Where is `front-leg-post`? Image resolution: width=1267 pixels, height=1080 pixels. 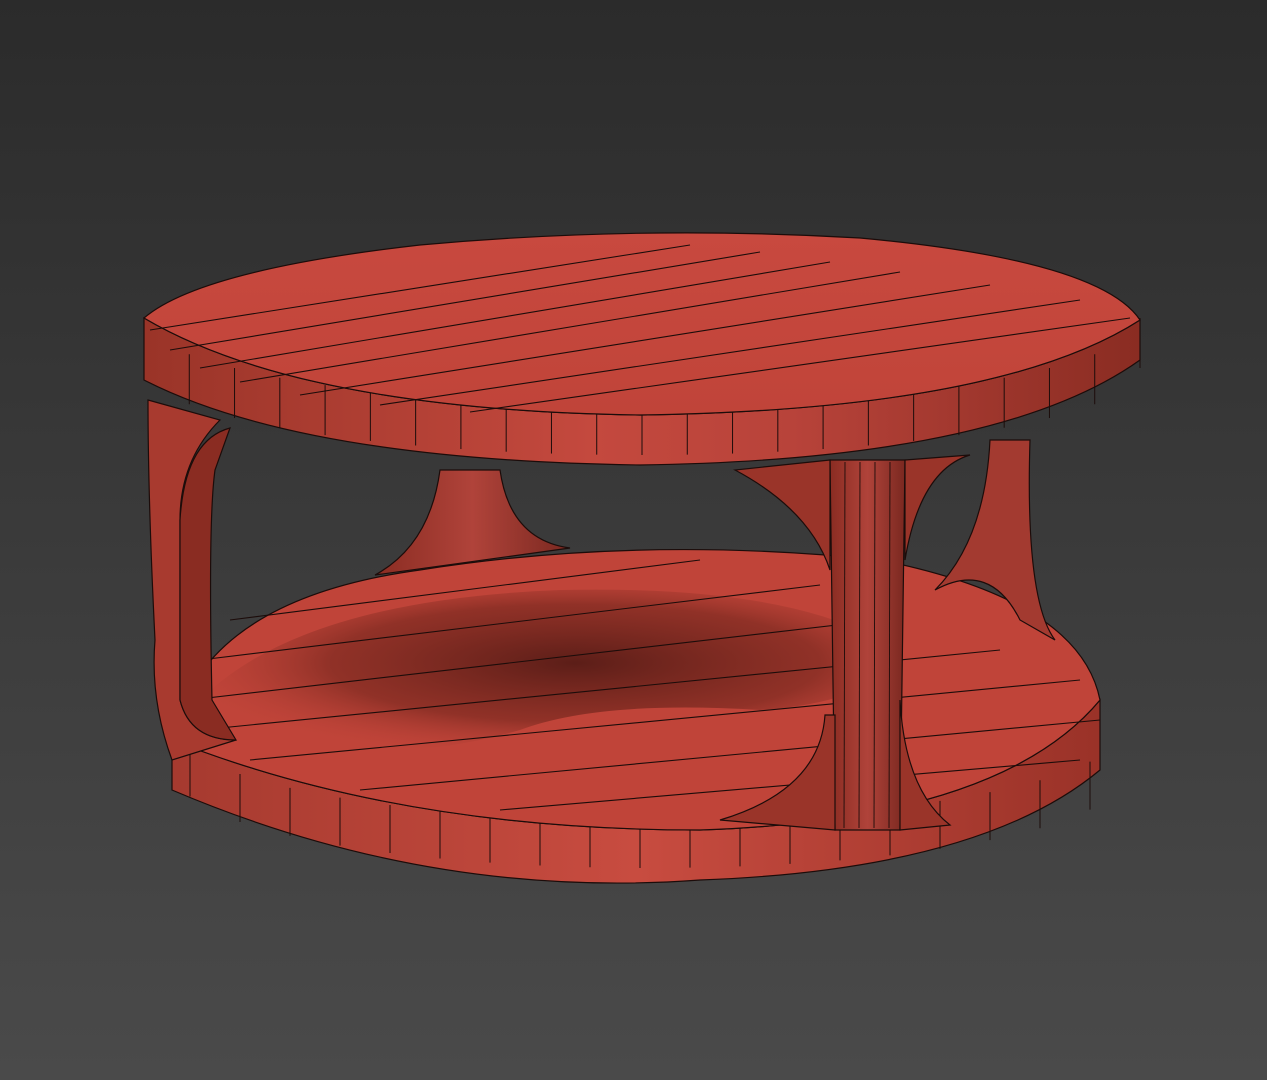 front-leg-post is located at coordinates (867, 645).